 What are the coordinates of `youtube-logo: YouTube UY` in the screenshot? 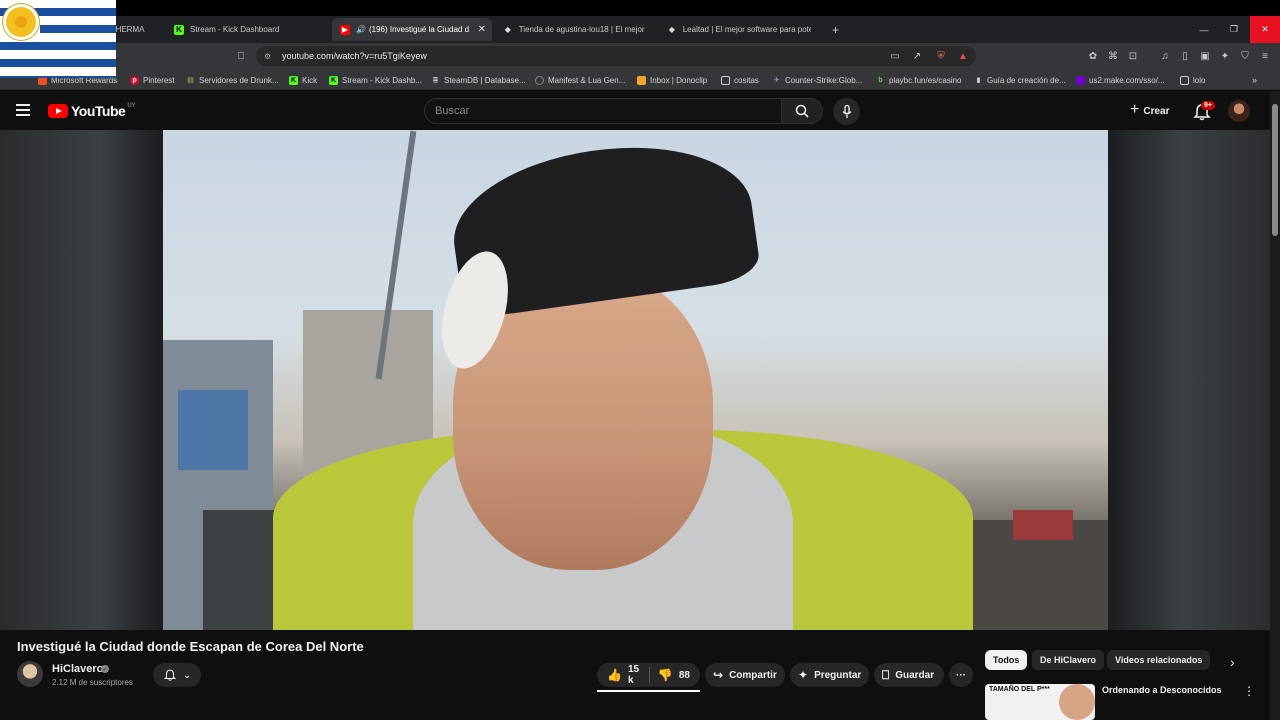 It's located at (92, 111).